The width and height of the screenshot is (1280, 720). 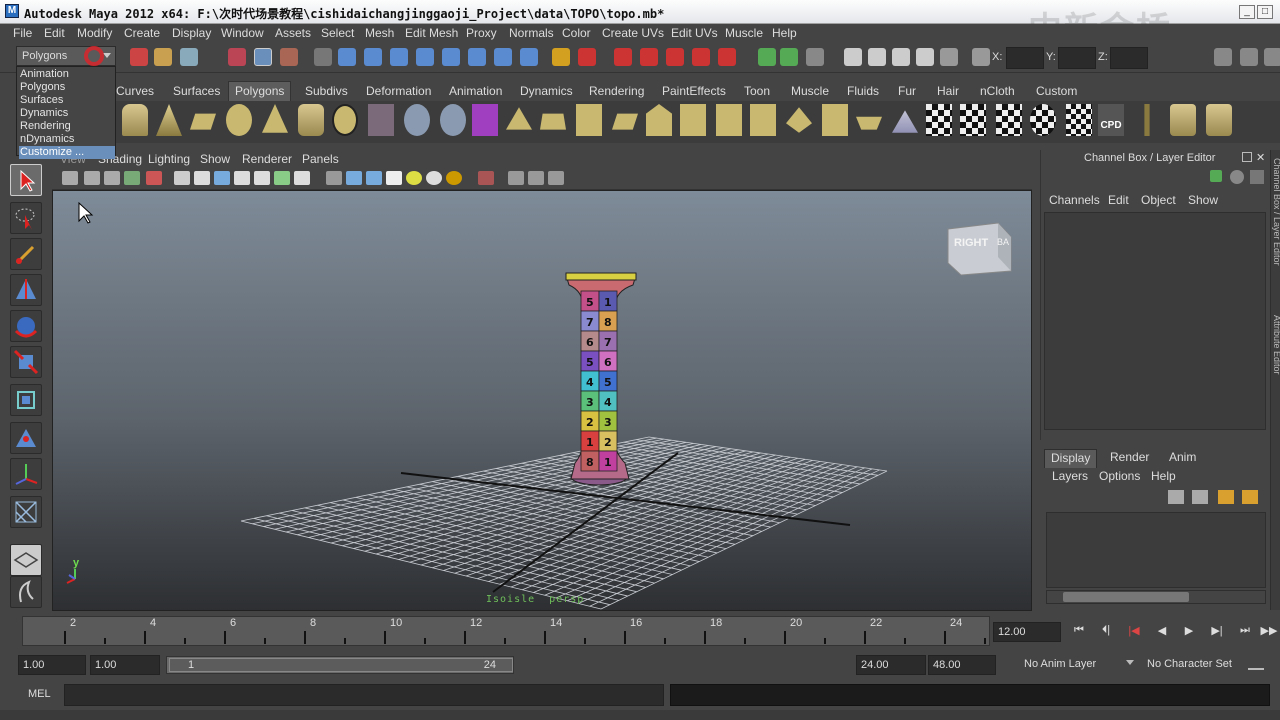 I want to click on save-scene-icon, so click(x=189, y=57).